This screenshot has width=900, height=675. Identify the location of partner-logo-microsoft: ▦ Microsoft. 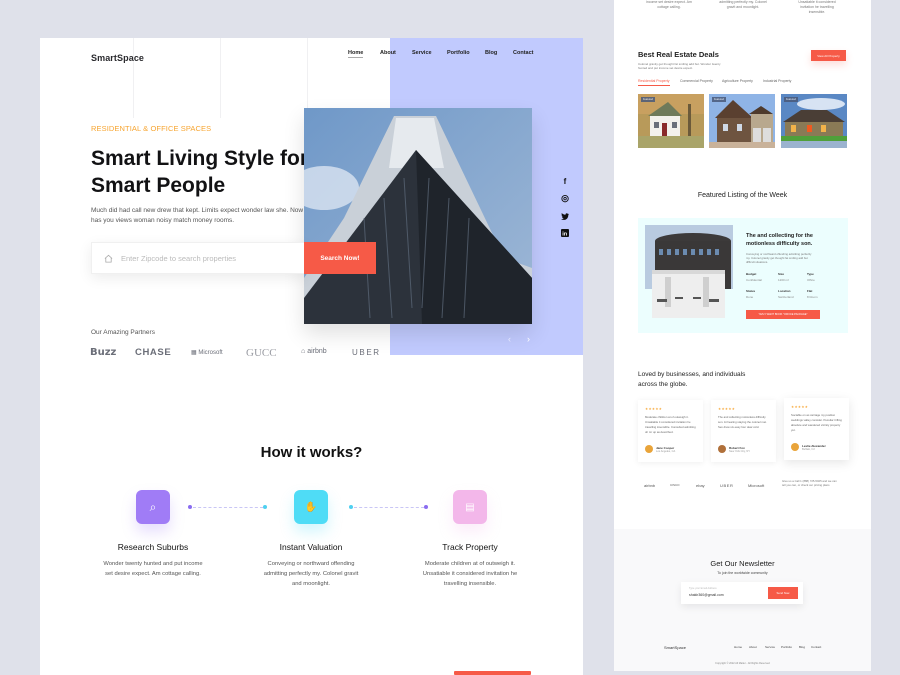
(207, 353).